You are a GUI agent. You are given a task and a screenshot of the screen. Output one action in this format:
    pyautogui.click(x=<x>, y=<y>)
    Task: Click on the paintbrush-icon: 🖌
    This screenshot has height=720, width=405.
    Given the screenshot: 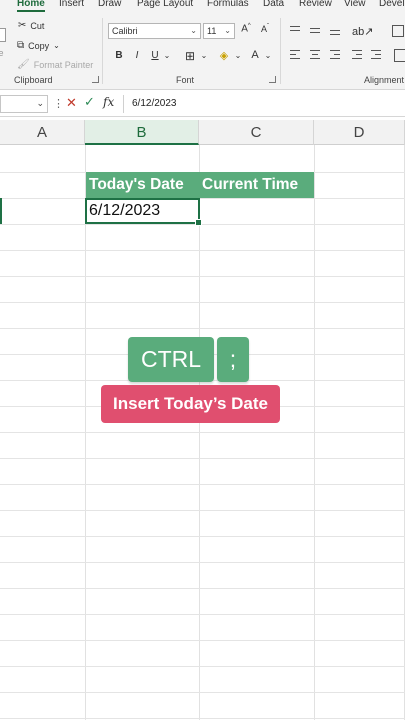 What is the action you would take?
    pyautogui.click(x=23, y=64)
    